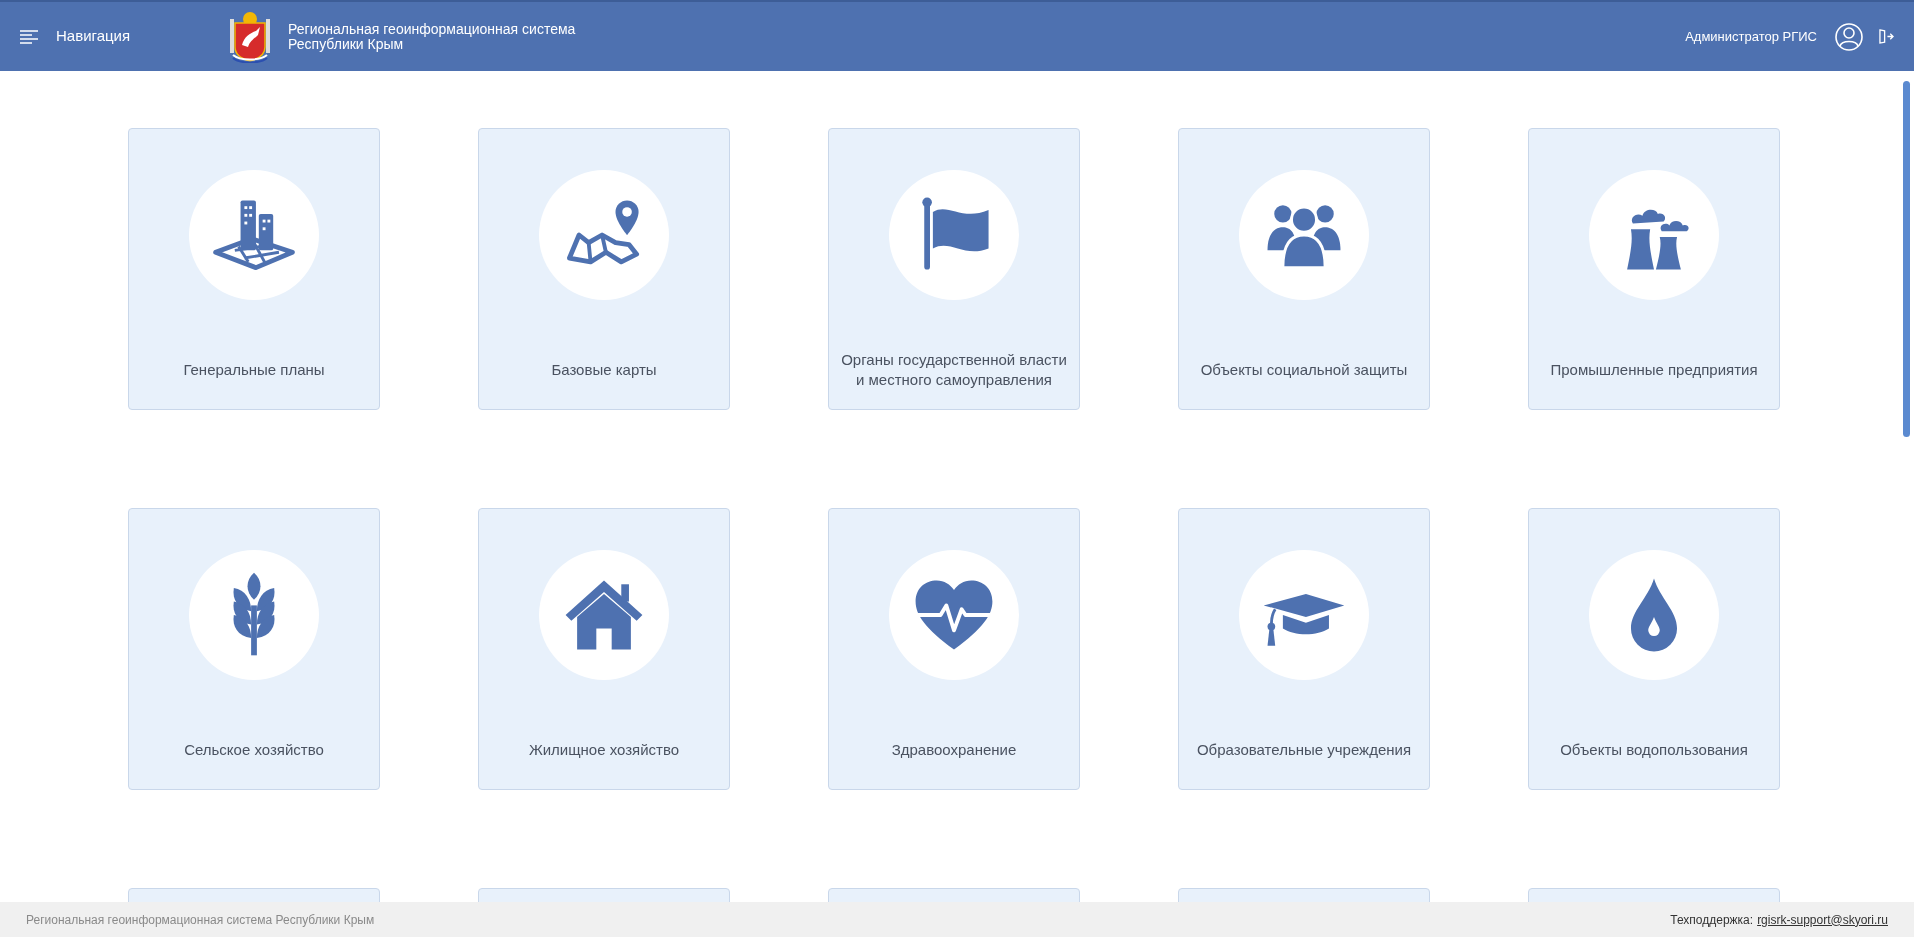 The image size is (1914, 937). Describe the element at coordinates (954, 370) in the screenshot. I see `tile-label: Органы государственной власти и местного самоуправления` at that location.